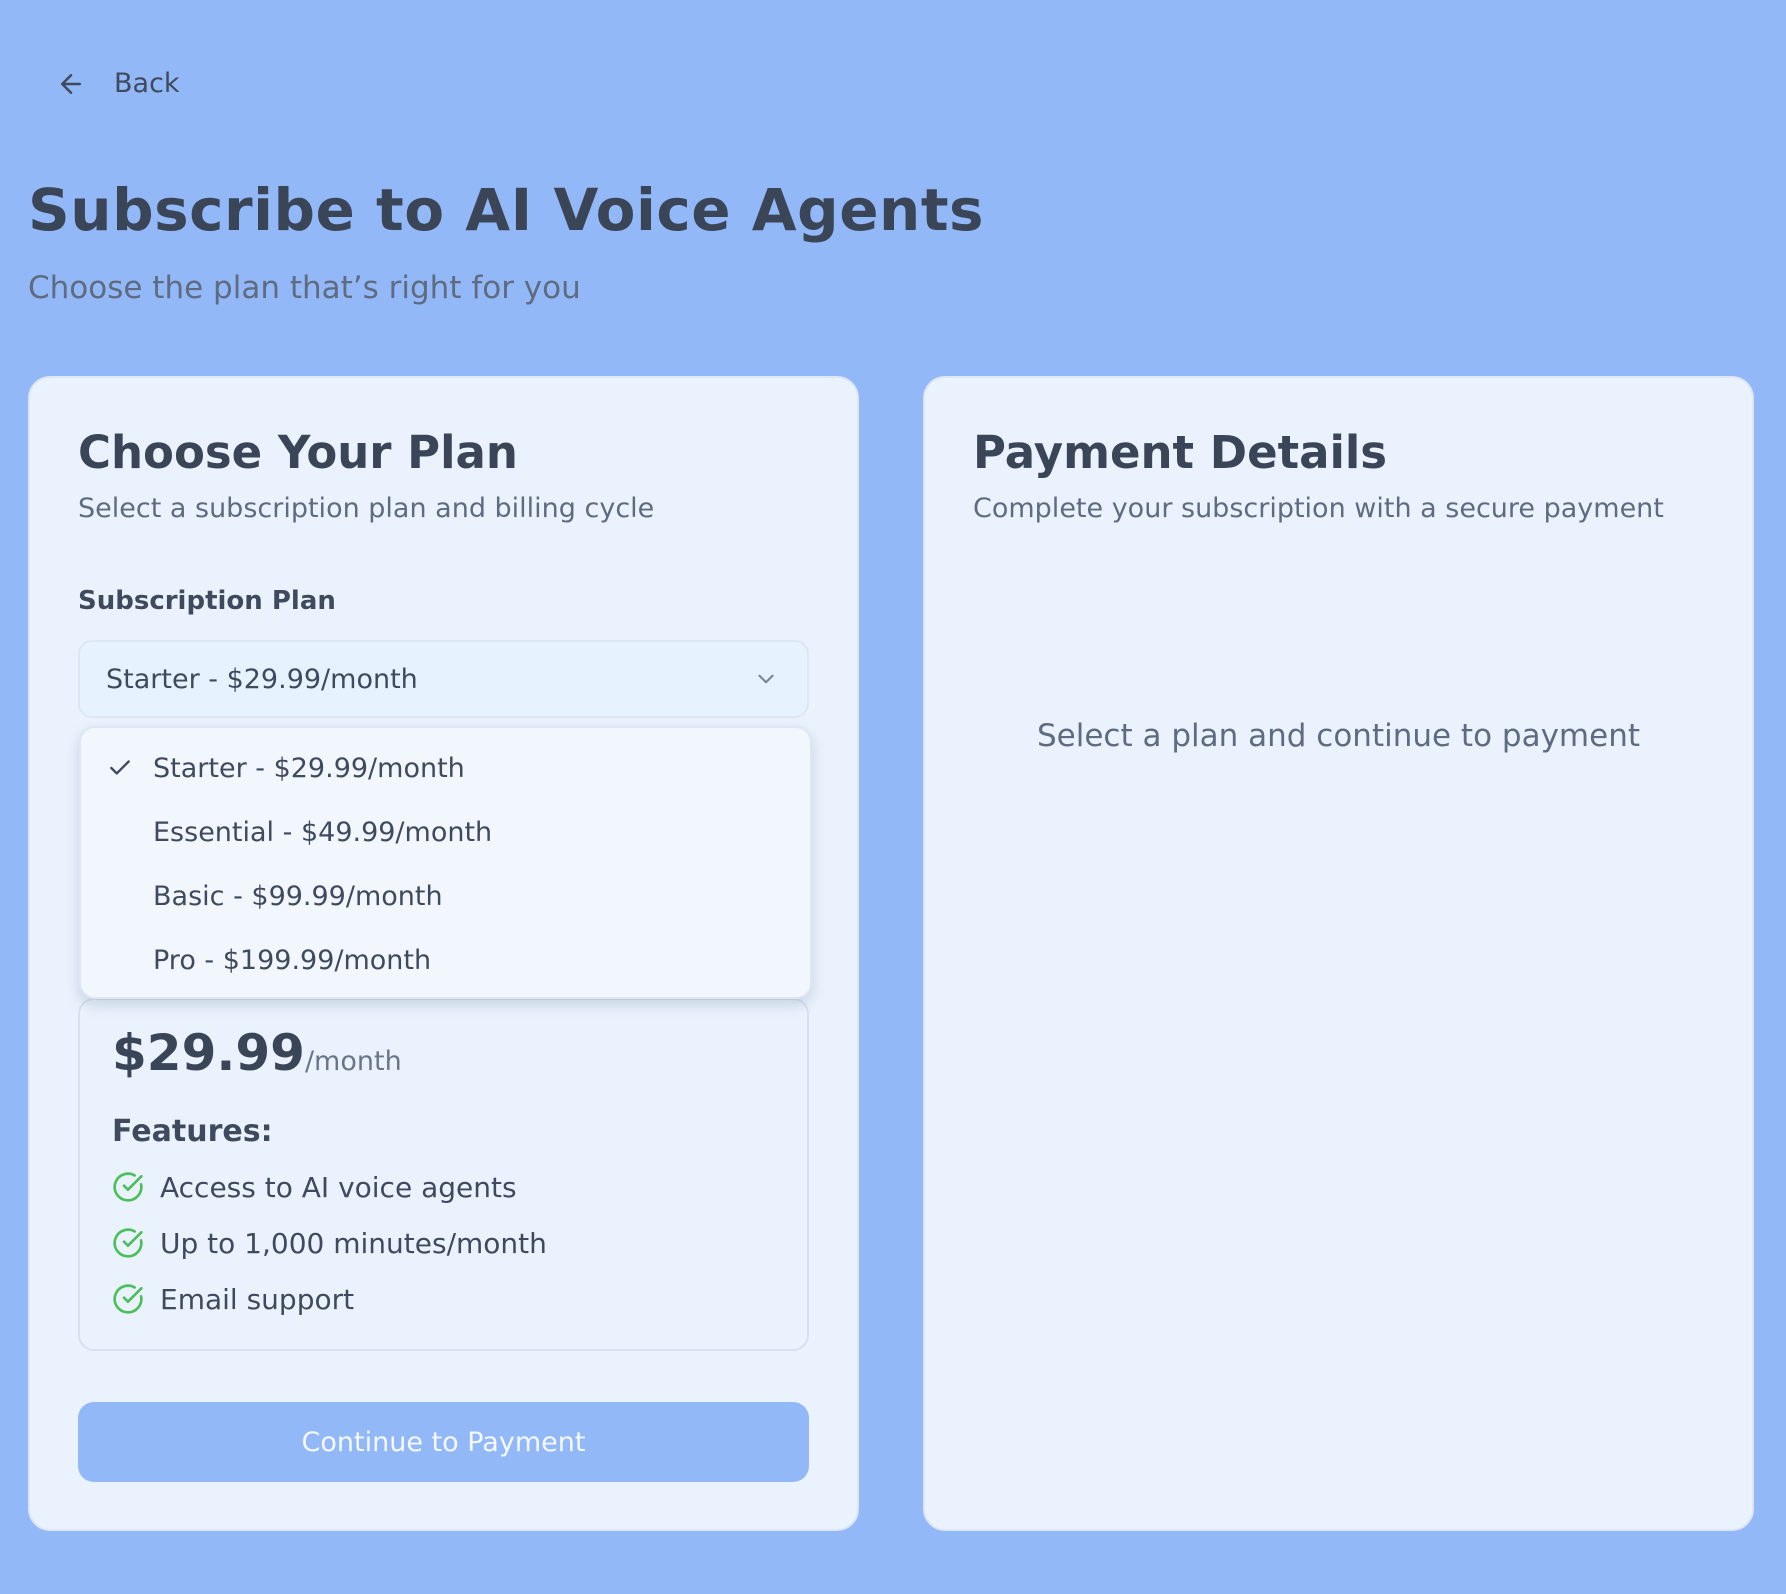 The width and height of the screenshot is (1786, 1594). I want to click on subscription-plan-select: Starter - $29.99/month, so click(443, 679).